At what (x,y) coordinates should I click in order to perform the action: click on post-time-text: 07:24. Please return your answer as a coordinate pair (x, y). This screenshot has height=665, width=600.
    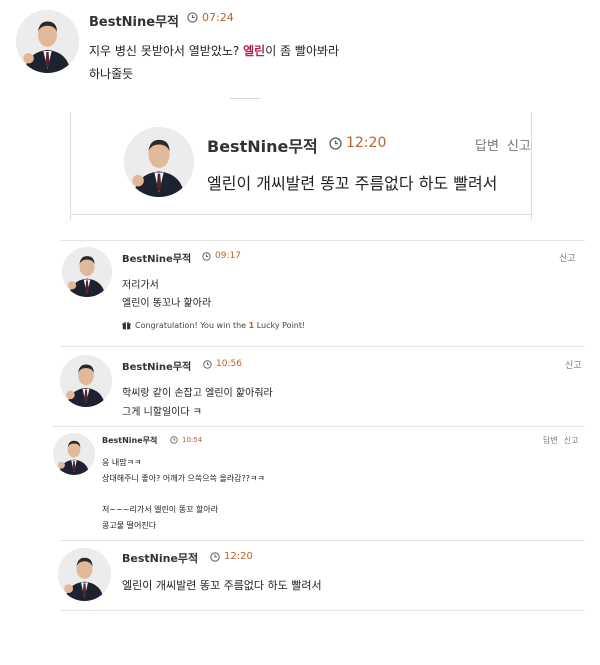
    Looking at the image, I should click on (218, 17).